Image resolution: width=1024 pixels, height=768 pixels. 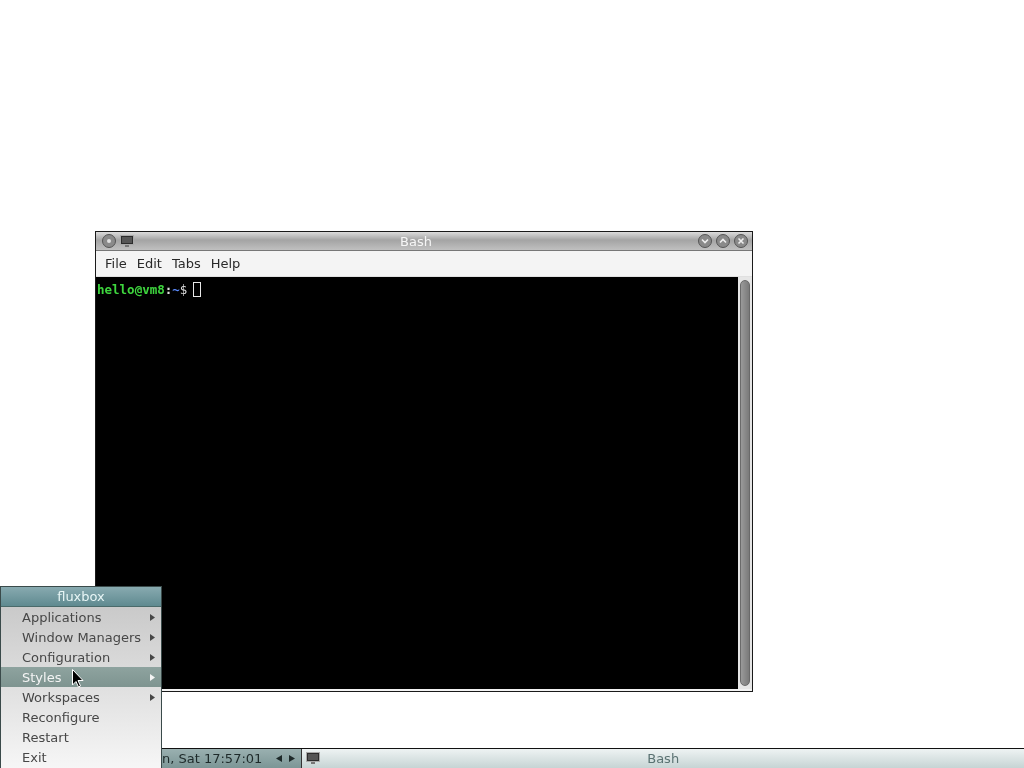 I want to click on menu-item: Tabs, so click(x=186, y=263).